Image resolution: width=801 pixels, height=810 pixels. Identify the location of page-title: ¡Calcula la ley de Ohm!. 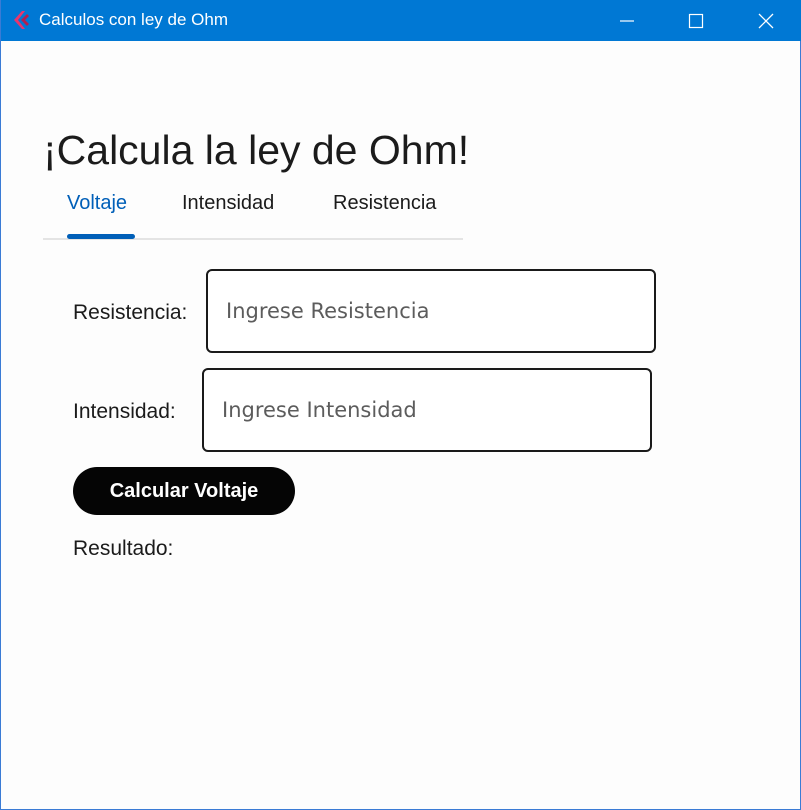
(256, 150).